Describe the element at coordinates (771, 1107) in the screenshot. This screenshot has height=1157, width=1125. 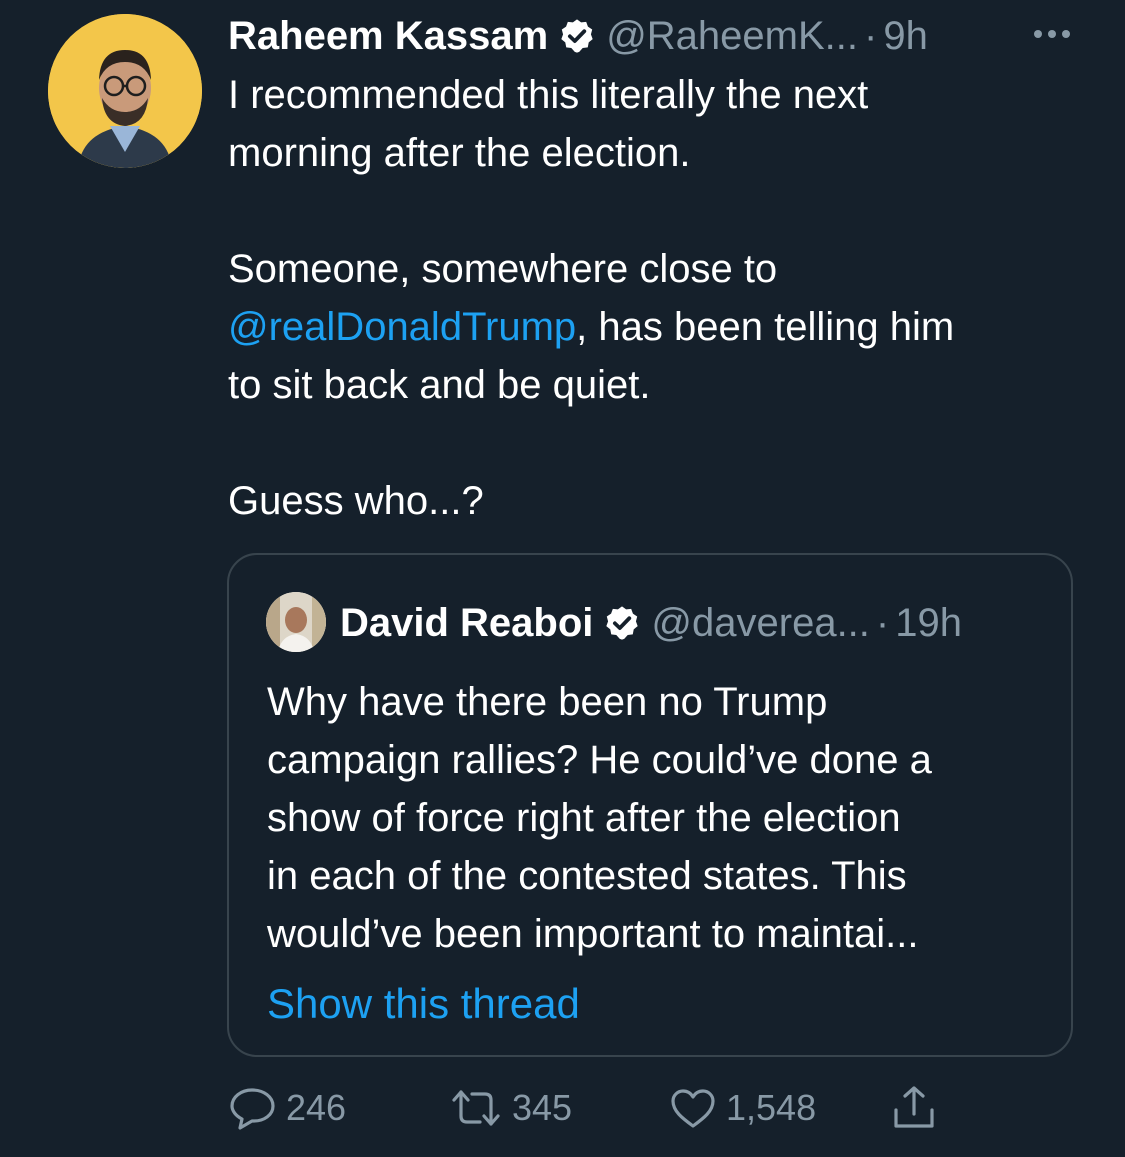
I see `like-count: 1,548` at that location.